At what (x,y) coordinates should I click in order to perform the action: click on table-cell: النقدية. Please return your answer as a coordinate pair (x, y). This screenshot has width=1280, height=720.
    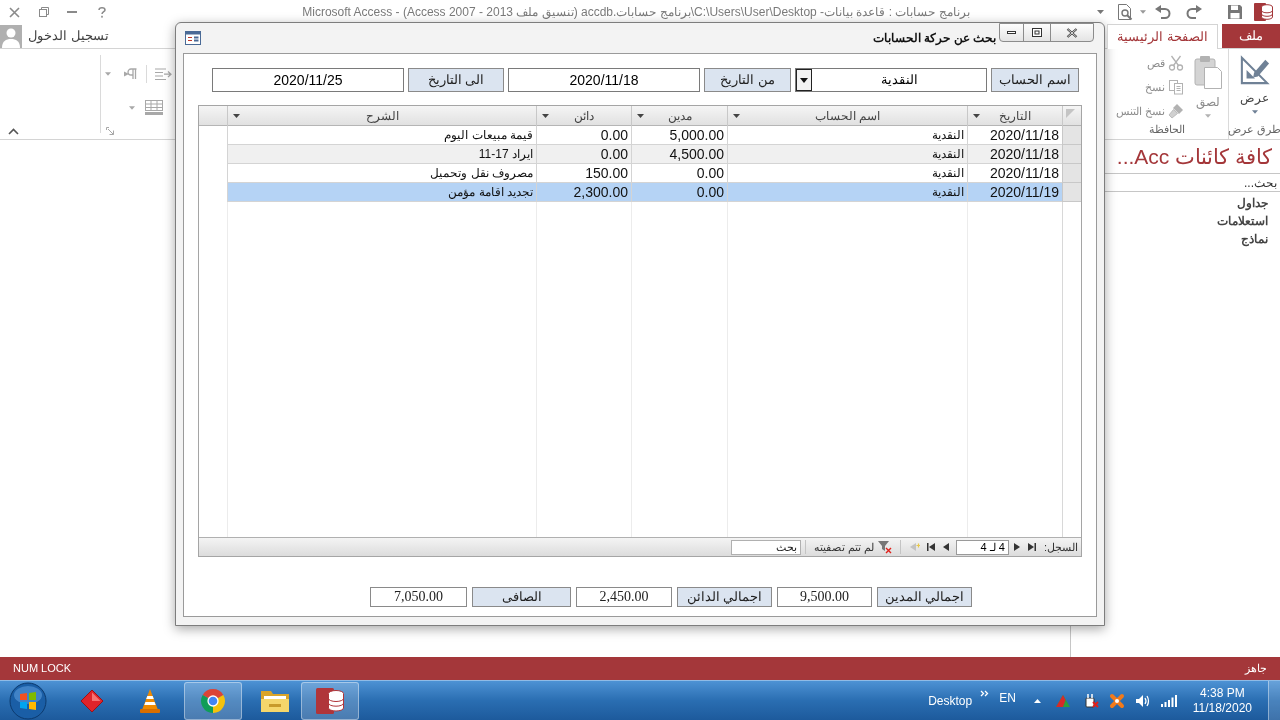
    Looking at the image, I should click on (847, 192).